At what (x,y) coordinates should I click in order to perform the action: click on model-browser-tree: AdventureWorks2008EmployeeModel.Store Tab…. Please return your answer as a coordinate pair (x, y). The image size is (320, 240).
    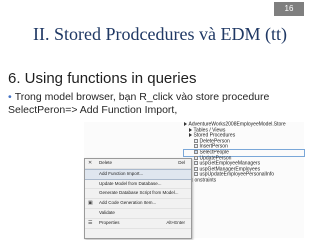
    Looking at the image, I should click on (244, 153).